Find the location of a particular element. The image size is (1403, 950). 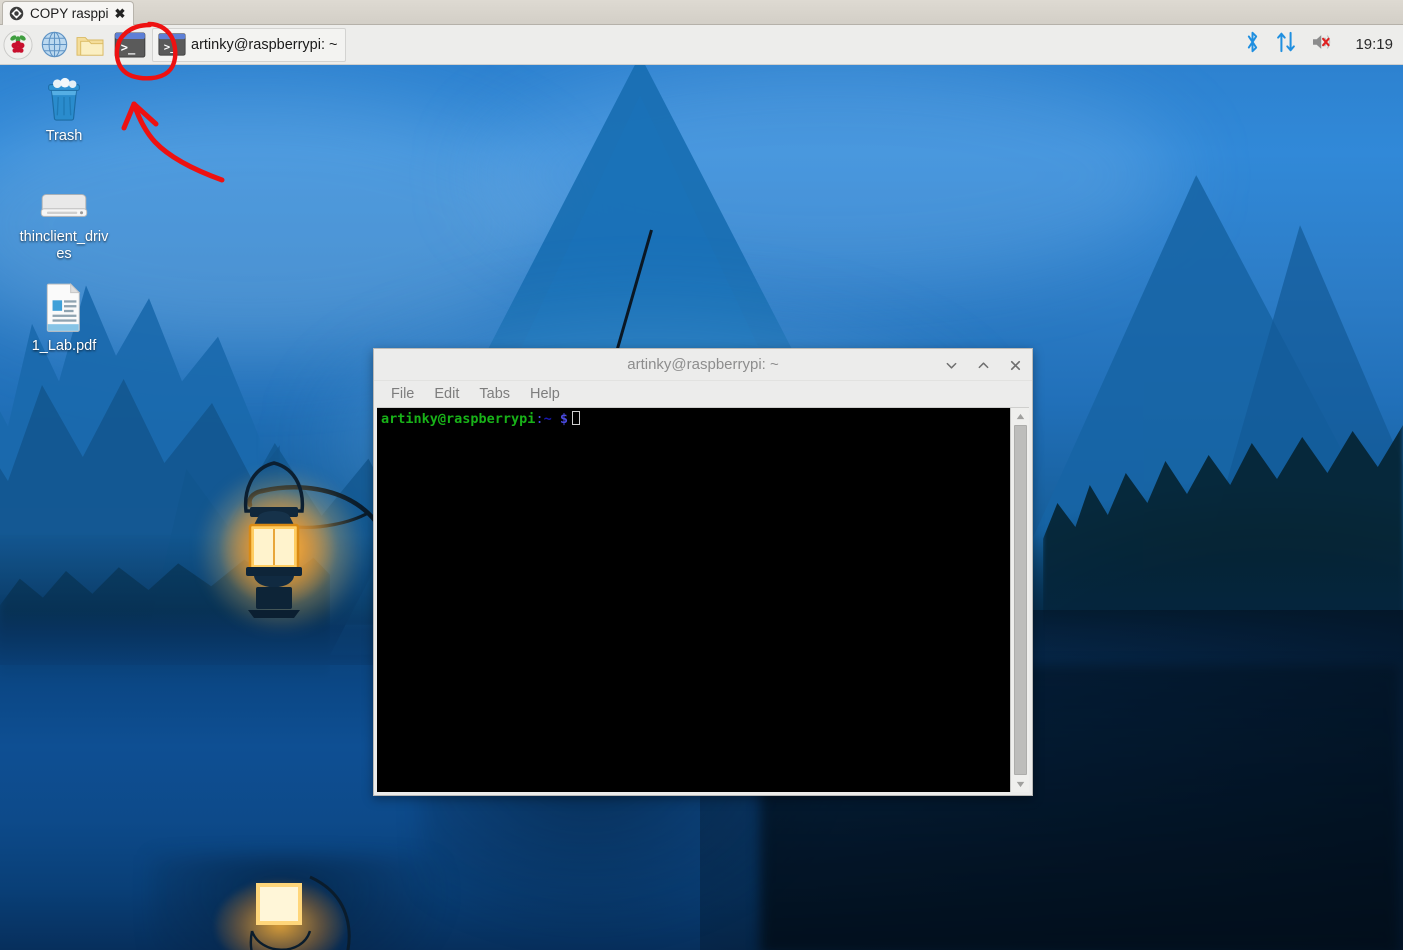

scroll-down-arrow is located at coordinates (1020, 784).